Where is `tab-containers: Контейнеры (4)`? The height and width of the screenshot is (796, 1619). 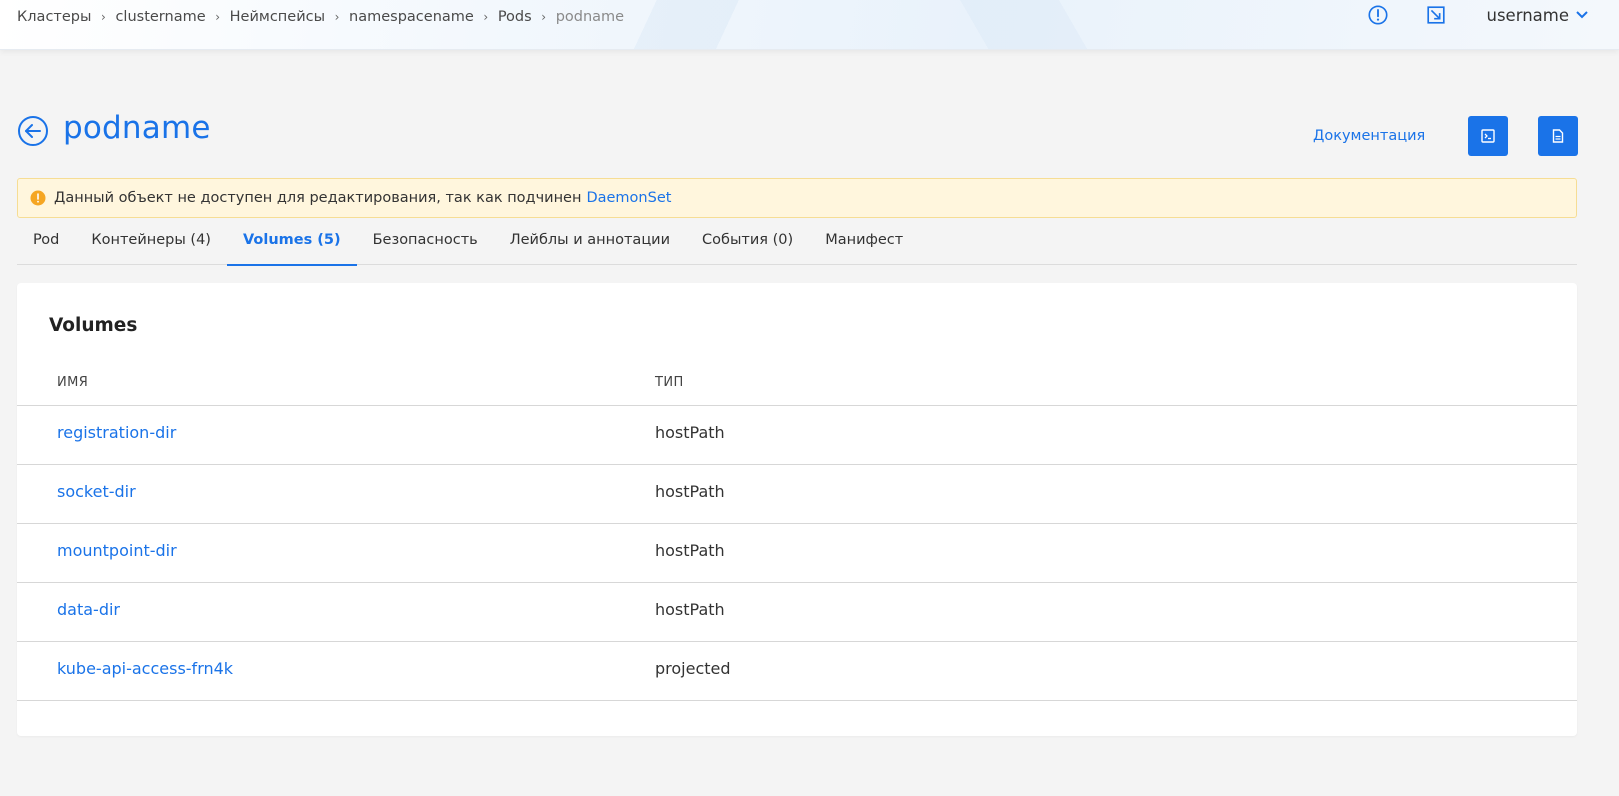
tab-containers: Контейнеры (4) is located at coordinates (151, 245).